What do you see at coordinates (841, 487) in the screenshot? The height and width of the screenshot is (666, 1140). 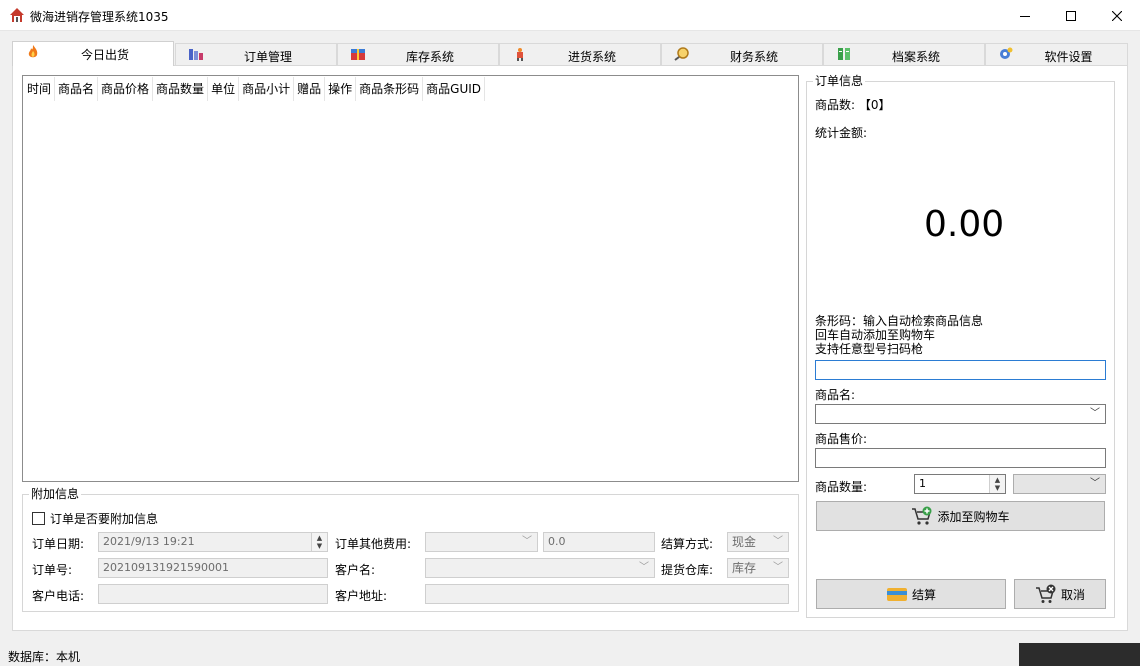 I see `quantity-label: 商品数量:` at bounding box center [841, 487].